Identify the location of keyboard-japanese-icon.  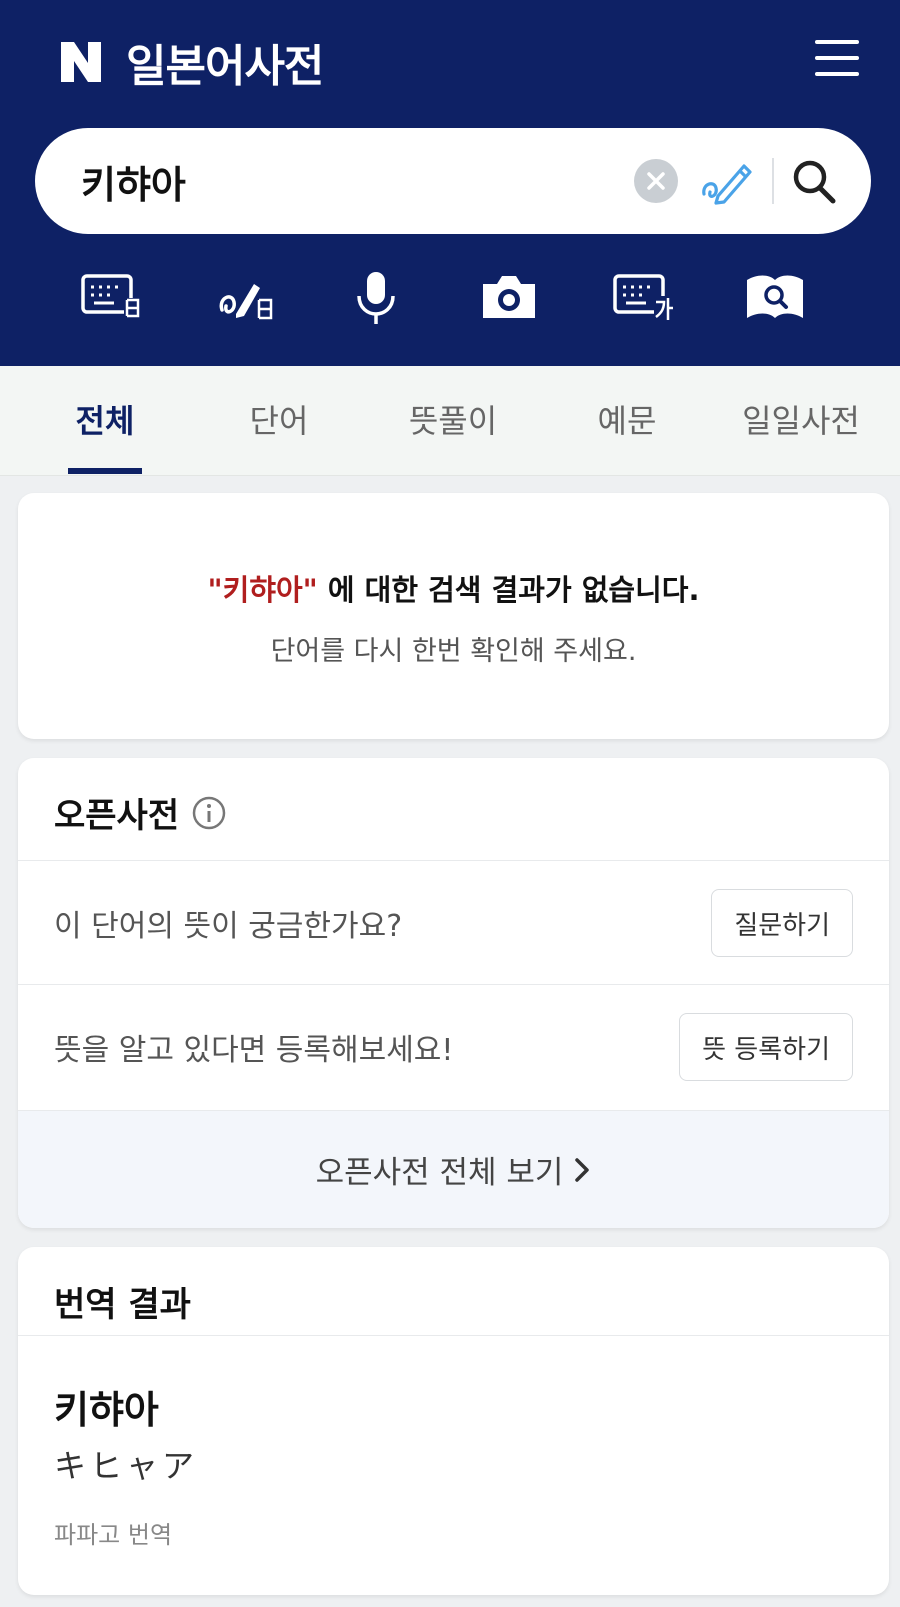
(112, 298).